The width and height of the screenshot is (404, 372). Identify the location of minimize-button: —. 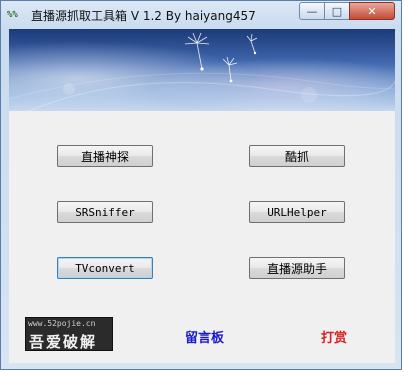
(312, 11).